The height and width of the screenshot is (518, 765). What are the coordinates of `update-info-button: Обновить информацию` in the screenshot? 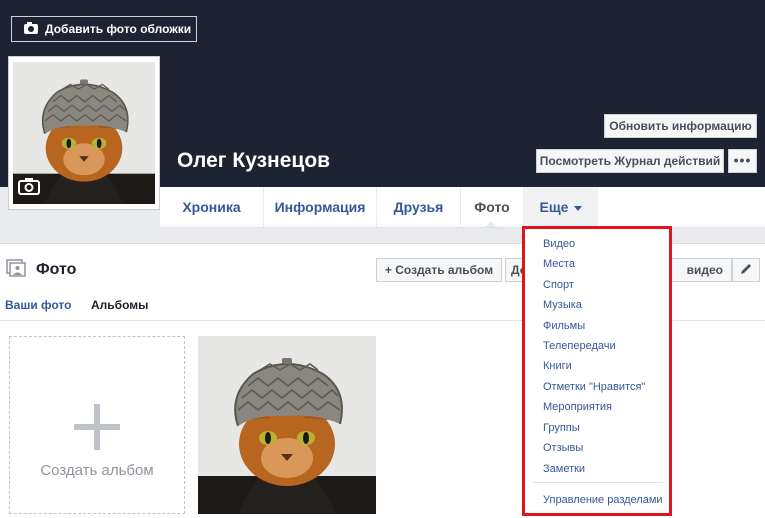 It's located at (680, 126).